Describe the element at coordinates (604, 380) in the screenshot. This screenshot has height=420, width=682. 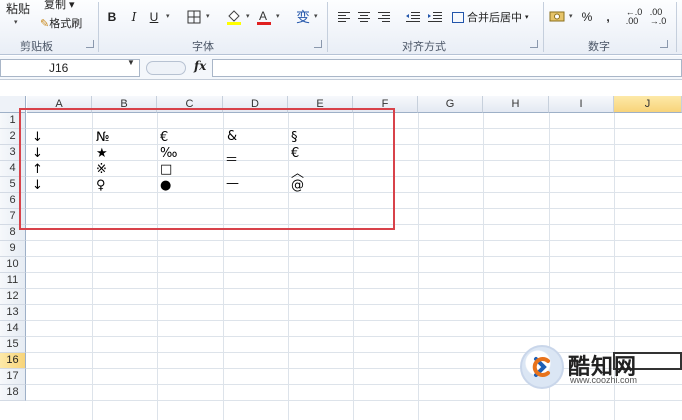
I see `watermark-url: www.coozhi.com` at that location.